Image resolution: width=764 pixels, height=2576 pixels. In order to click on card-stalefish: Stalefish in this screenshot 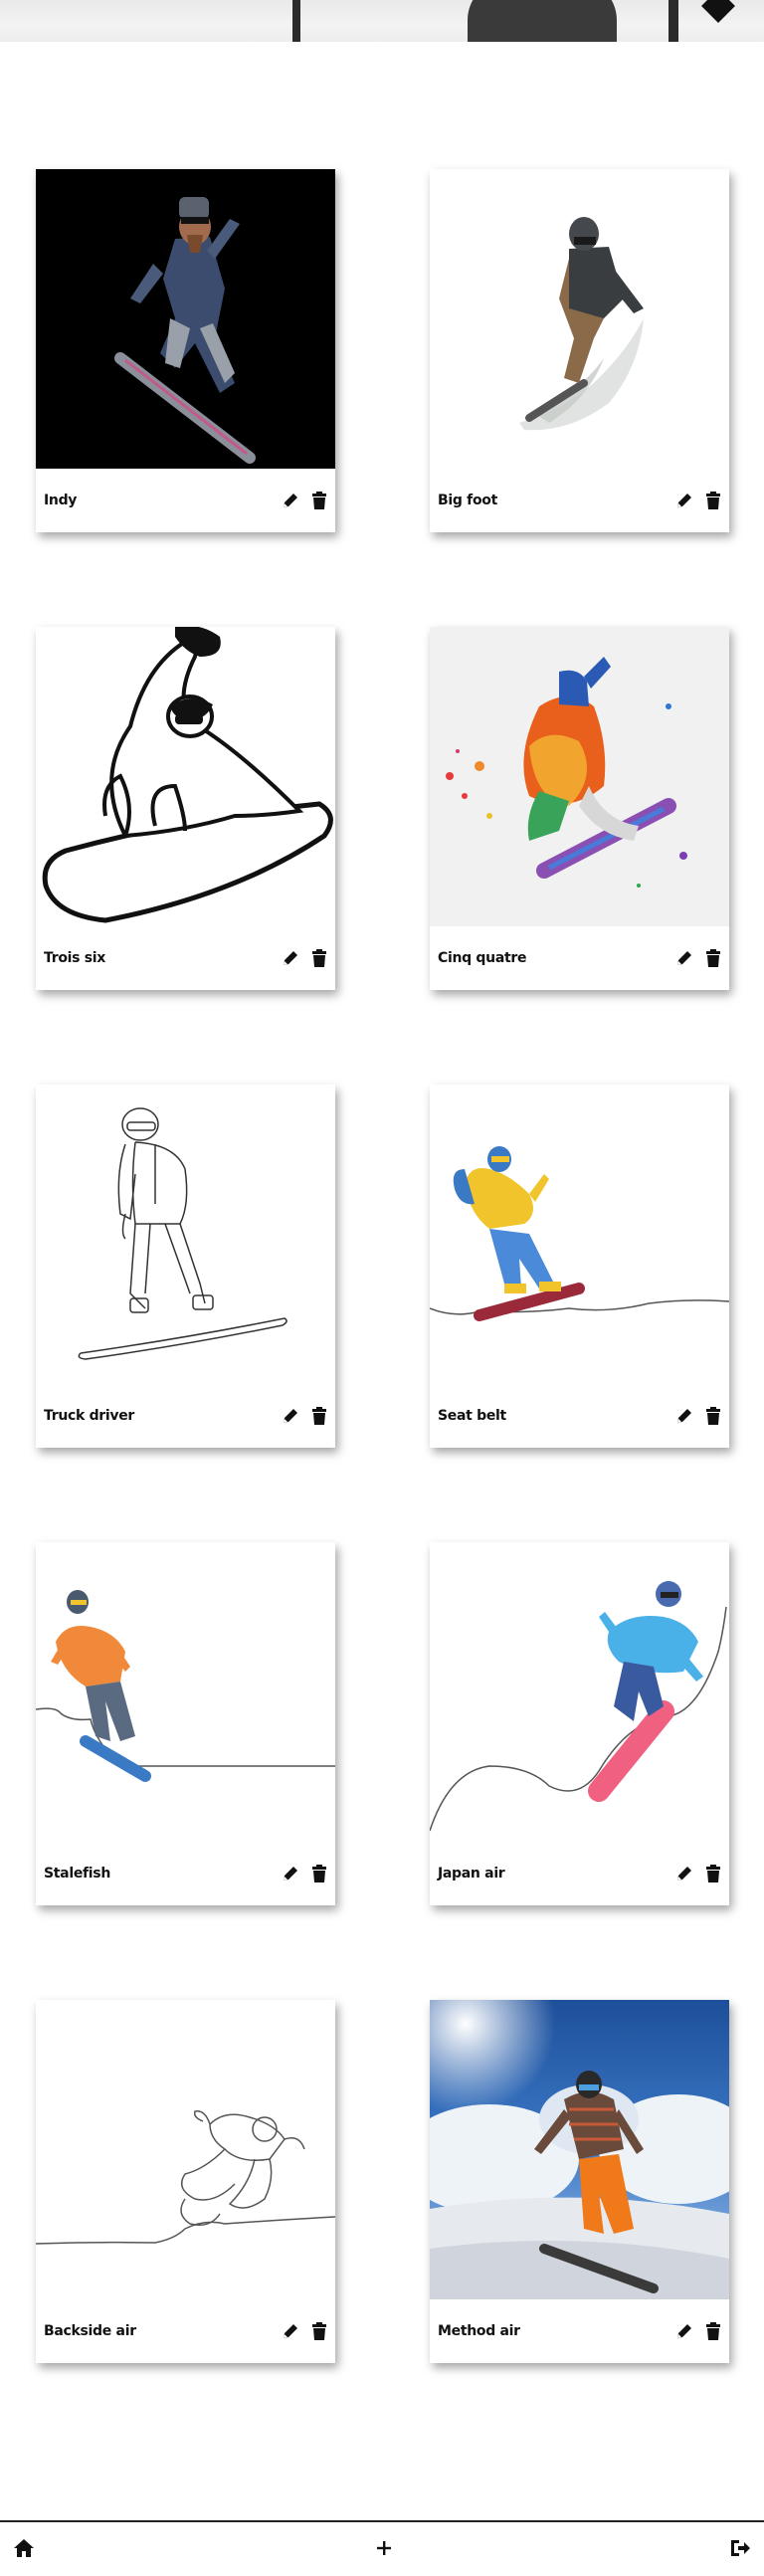, I will do `click(185, 1723)`.